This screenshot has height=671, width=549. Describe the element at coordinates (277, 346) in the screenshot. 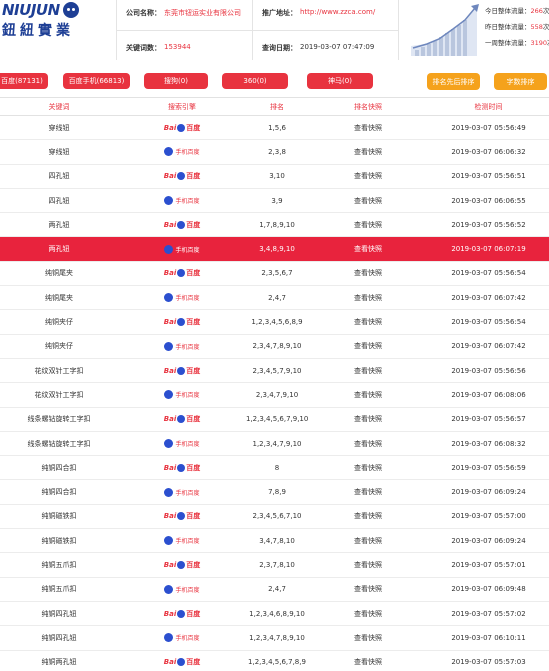

I see `cell-rank: 2,3,4,7,8,9,10` at that location.